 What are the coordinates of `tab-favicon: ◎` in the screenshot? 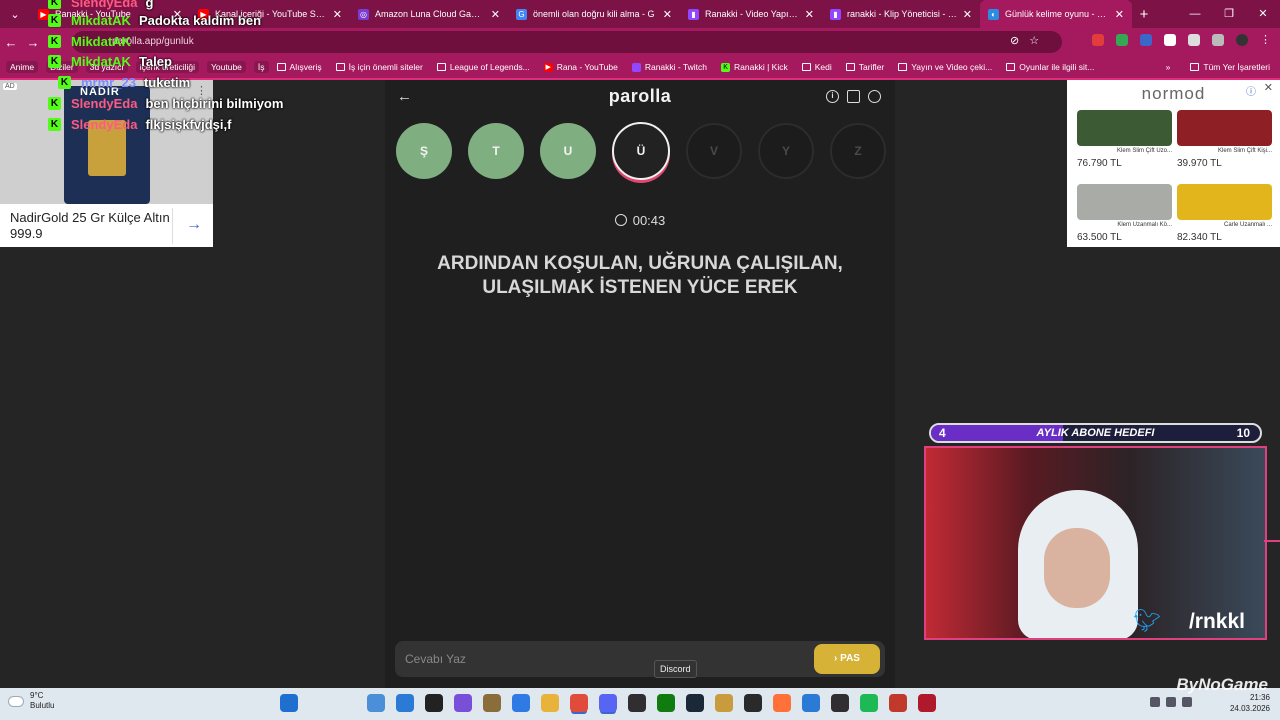 It's located at (363, 14).